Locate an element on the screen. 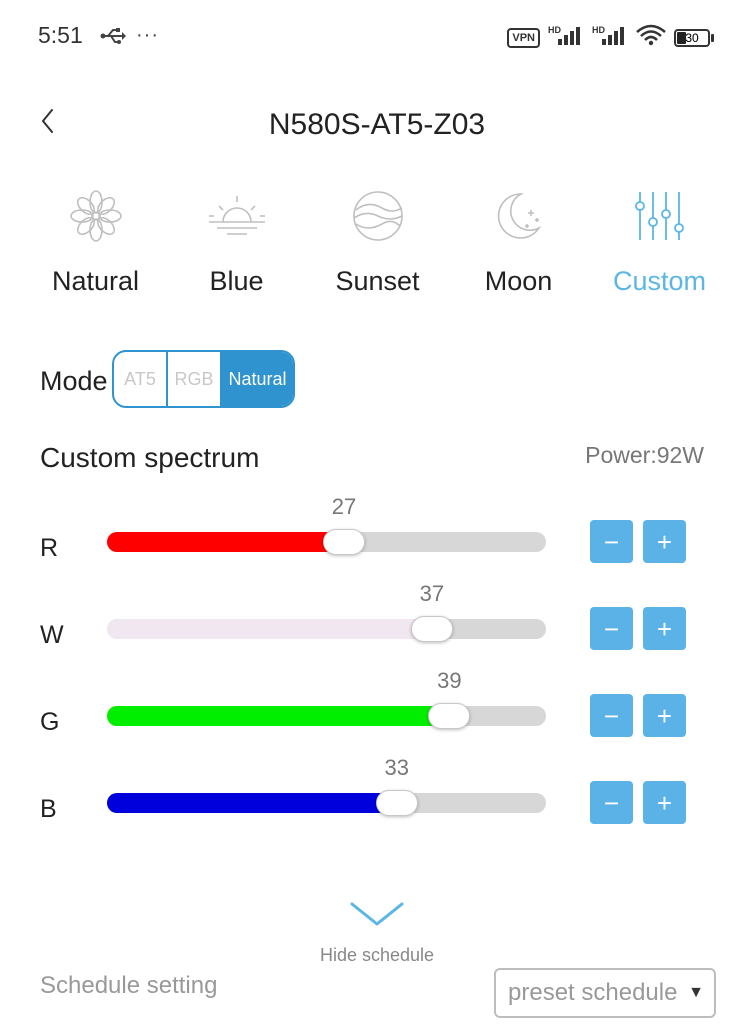 This screenshot has height=1024, width=754. sunrise-icon is located at coordinates (237, 216).